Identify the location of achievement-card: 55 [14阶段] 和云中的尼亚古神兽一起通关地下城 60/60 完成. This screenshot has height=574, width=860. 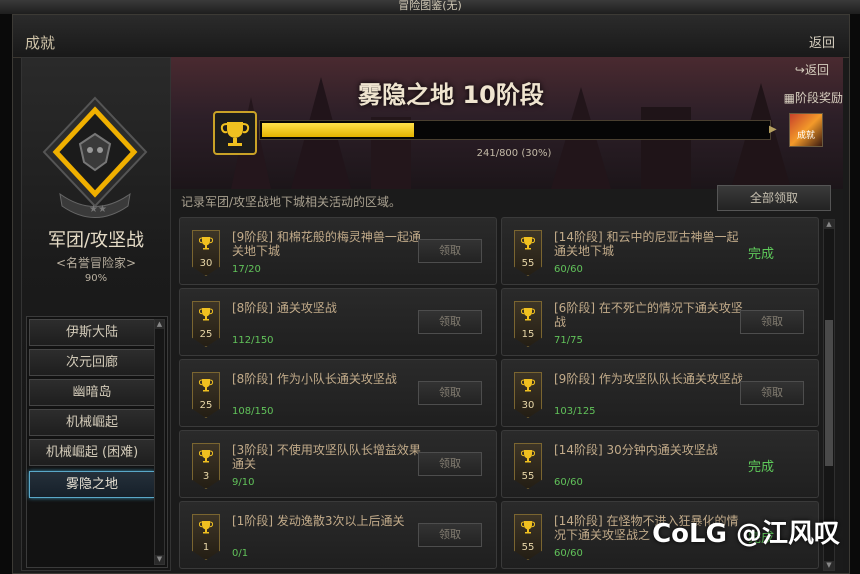
(660, 251).